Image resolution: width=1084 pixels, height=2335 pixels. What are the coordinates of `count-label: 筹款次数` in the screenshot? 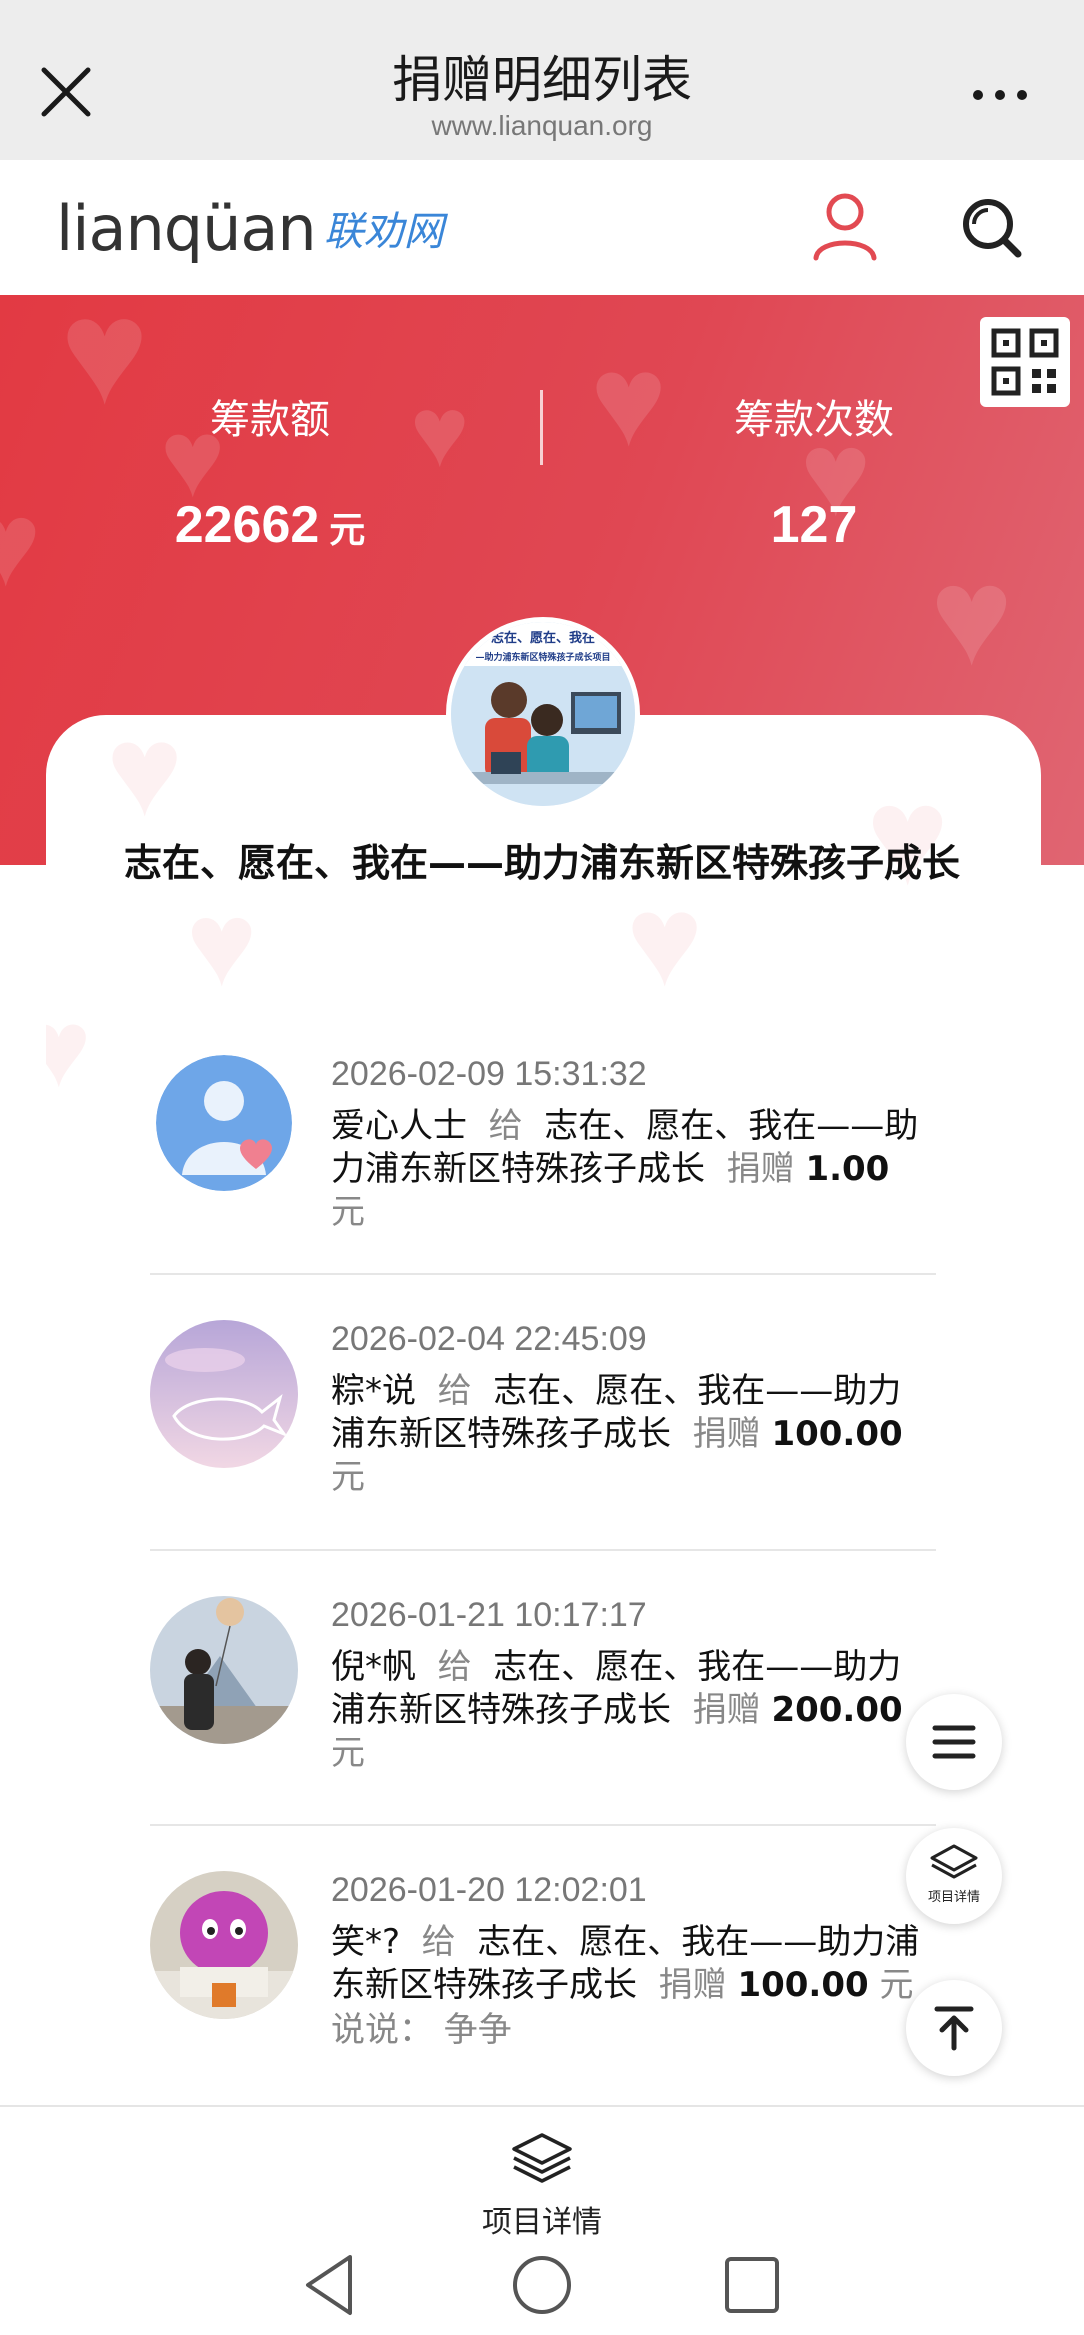 It's located at (814, 420).